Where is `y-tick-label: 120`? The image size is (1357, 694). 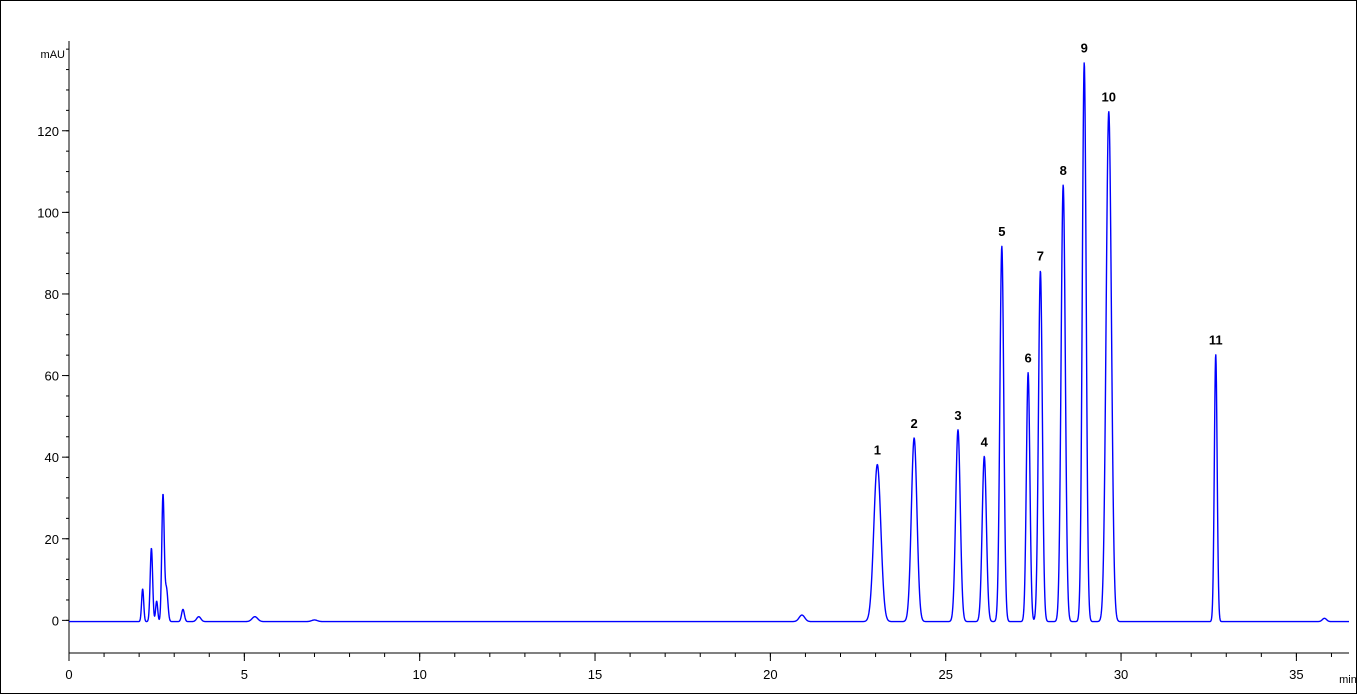 y-tick-label: 120 is located at coordinates (48, 131).